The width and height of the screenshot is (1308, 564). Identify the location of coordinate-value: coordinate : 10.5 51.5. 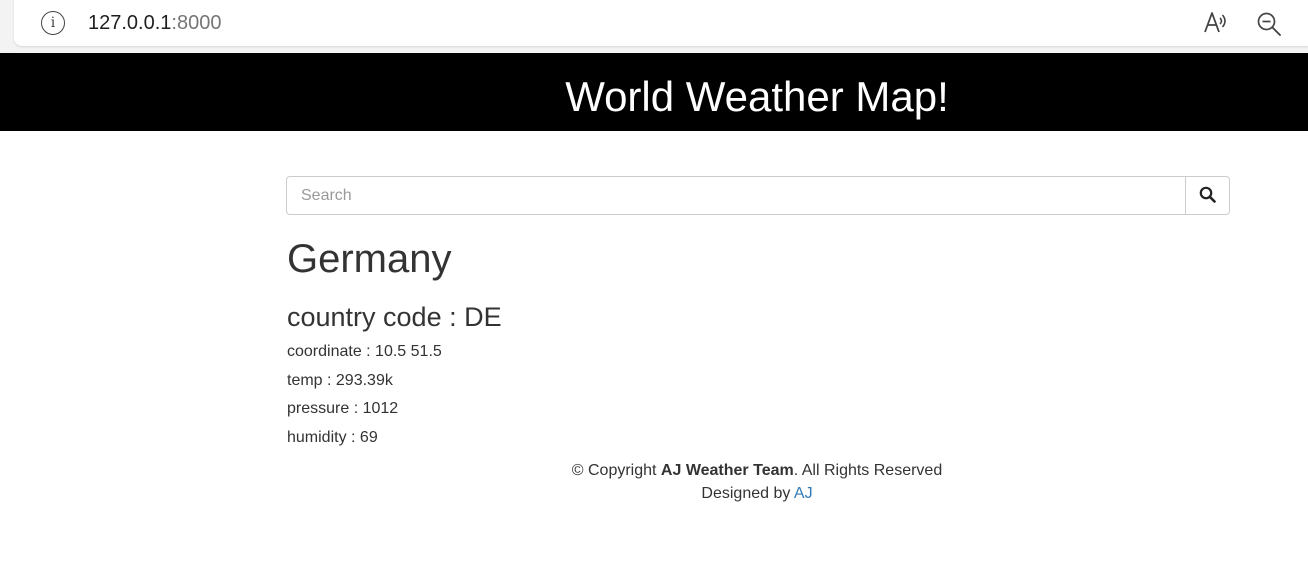
(364, 351).